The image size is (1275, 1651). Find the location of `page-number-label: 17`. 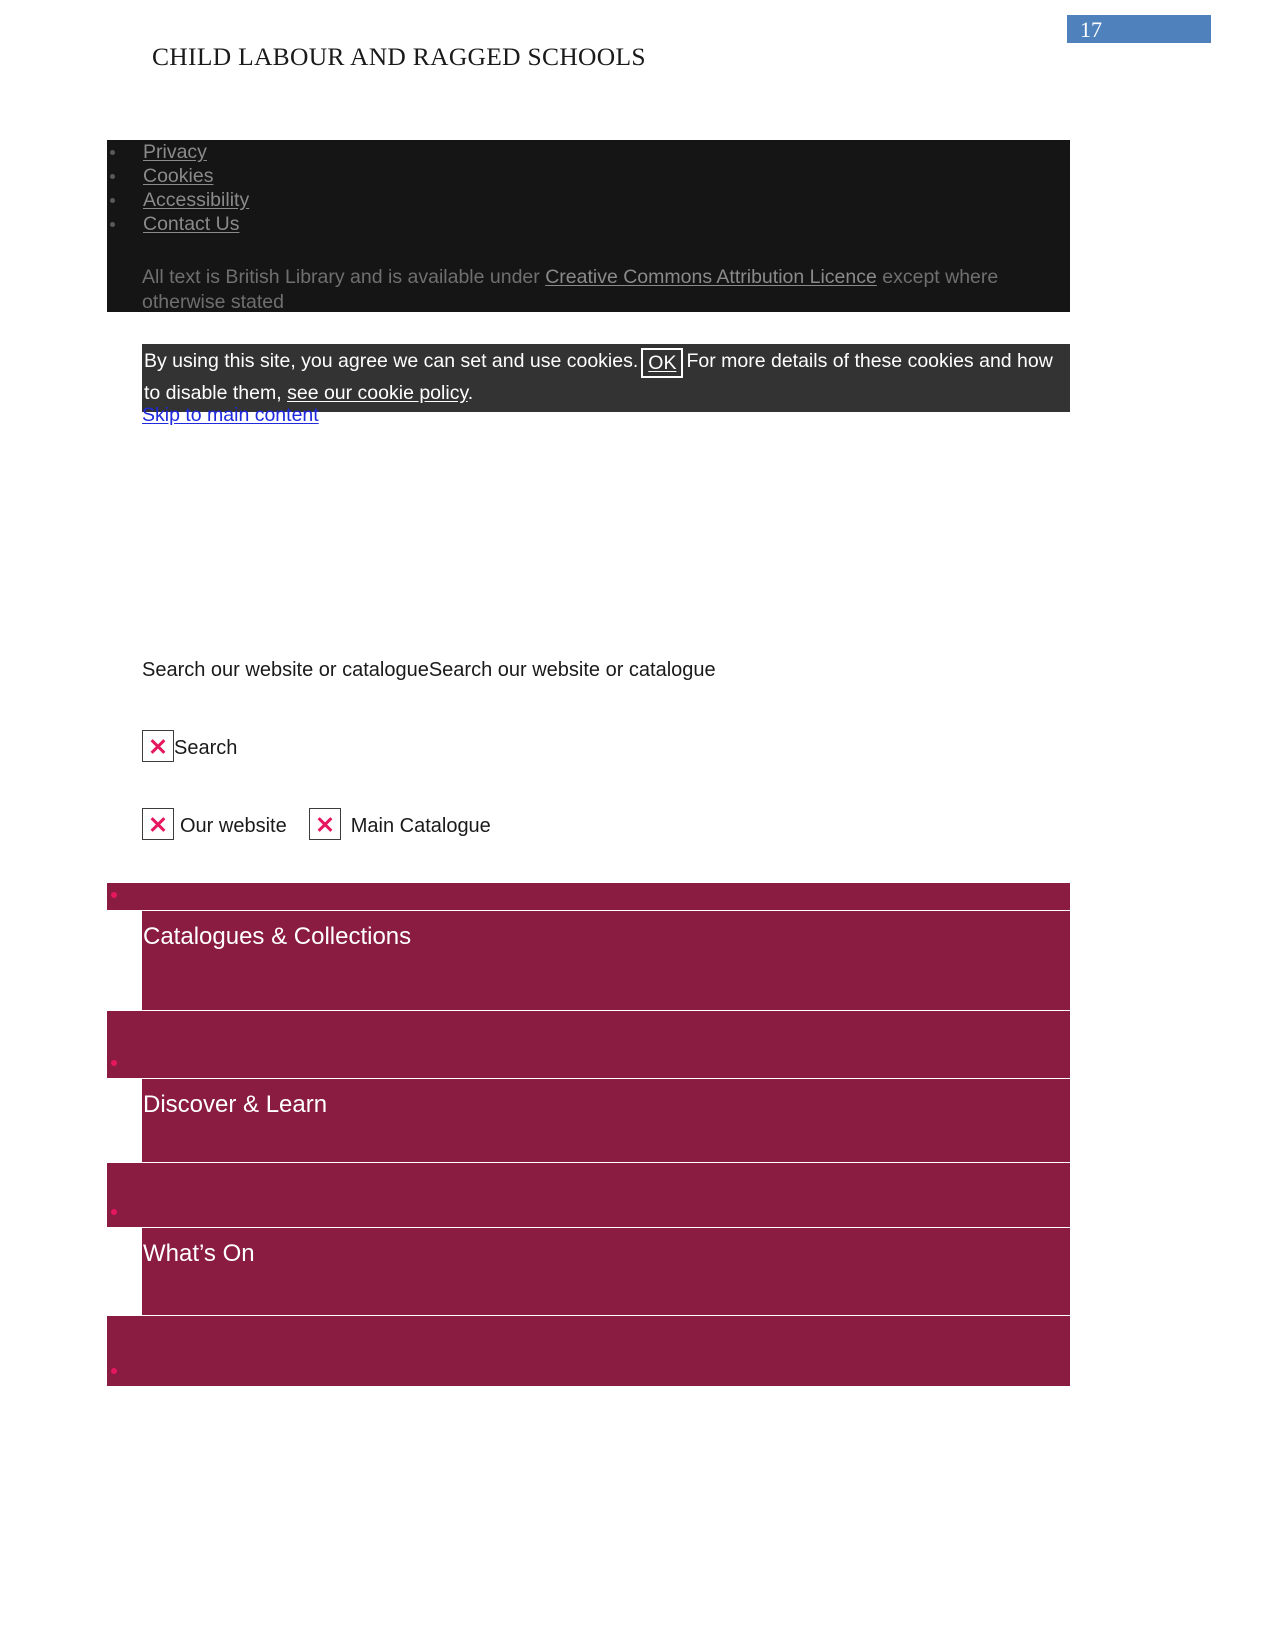

page-number-label: 17 is located at coordinates (1091, 29).